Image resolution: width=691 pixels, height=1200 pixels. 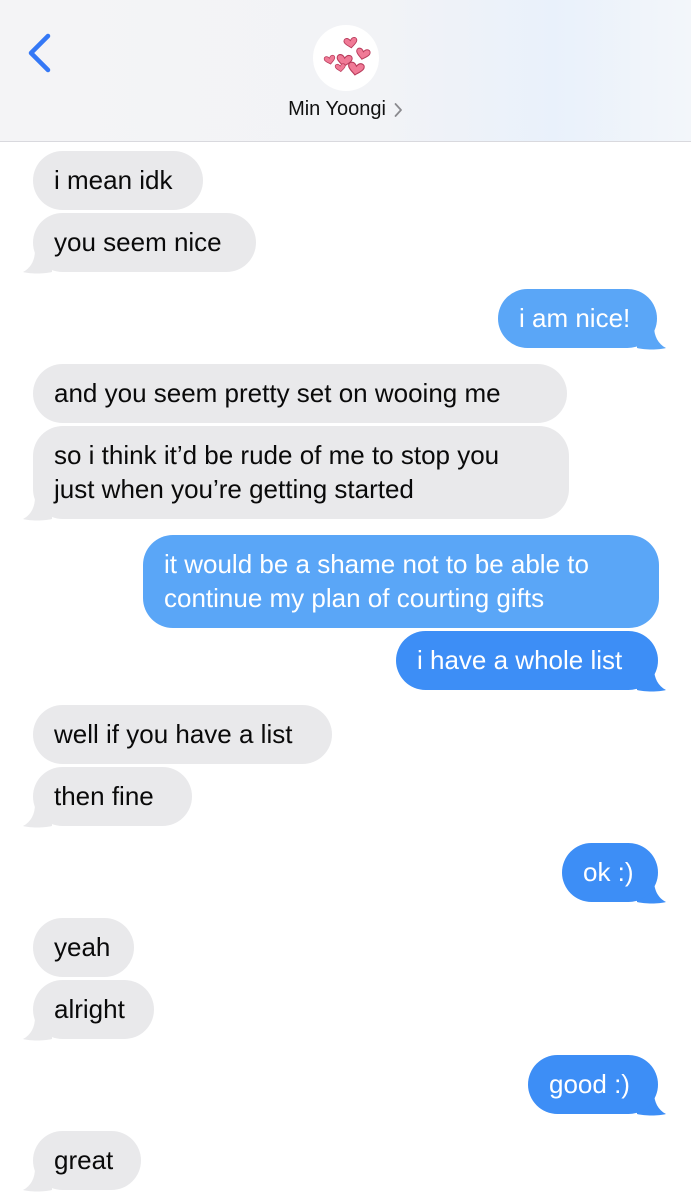 I want to click on contact-avatar, so click(x=346, y=58).